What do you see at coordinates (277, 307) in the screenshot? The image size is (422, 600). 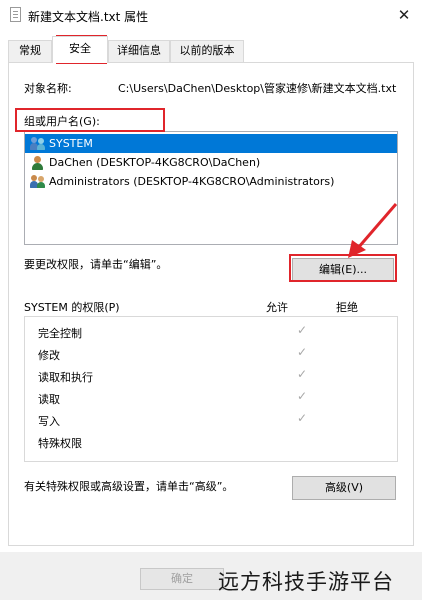 I see `allow-column-header: 允许` at bounding box center [277, 307].